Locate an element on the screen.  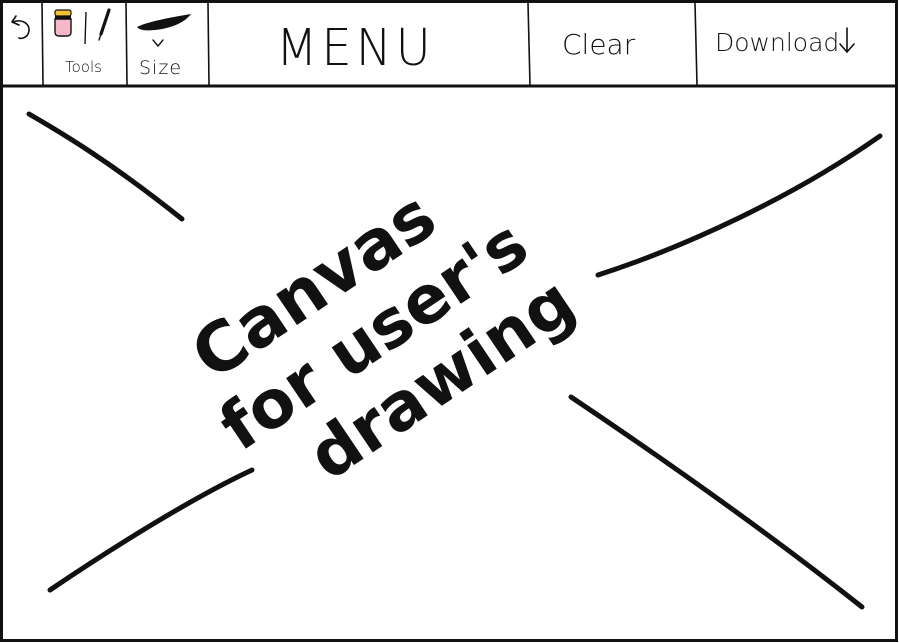
toolbar: Tools Size MENU Clear Download is located at coordinates (448, 43).